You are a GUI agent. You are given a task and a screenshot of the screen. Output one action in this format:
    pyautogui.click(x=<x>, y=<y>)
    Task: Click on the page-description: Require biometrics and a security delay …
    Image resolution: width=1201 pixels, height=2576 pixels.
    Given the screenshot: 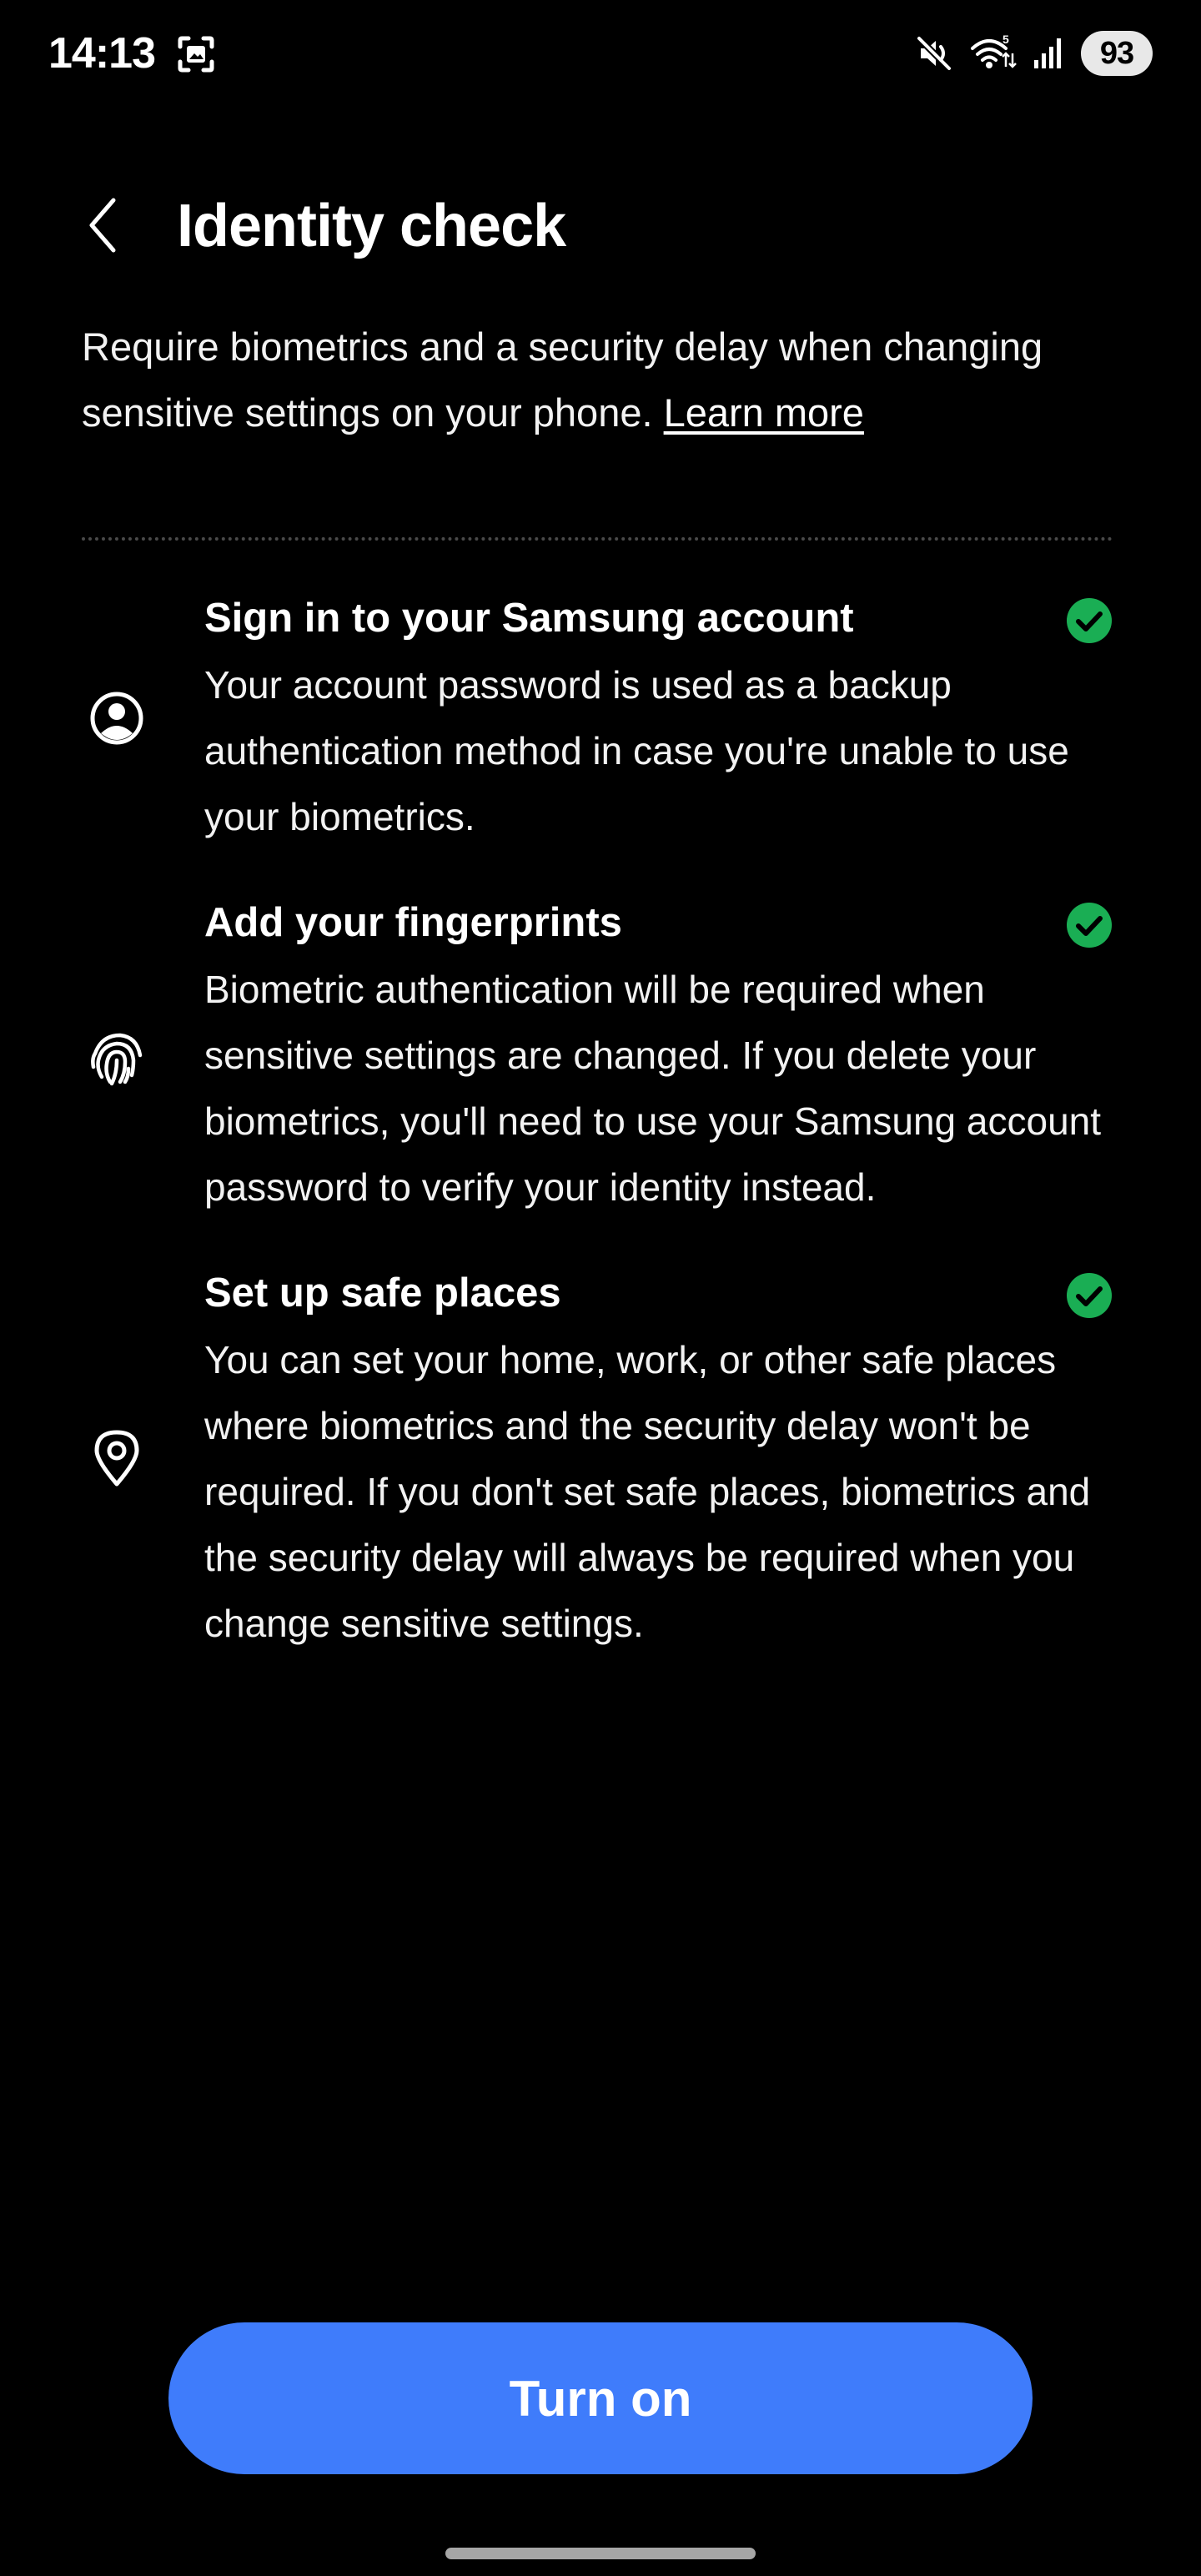 What is the action you would take?
    pyautogui.click(x=608, y=379)
    